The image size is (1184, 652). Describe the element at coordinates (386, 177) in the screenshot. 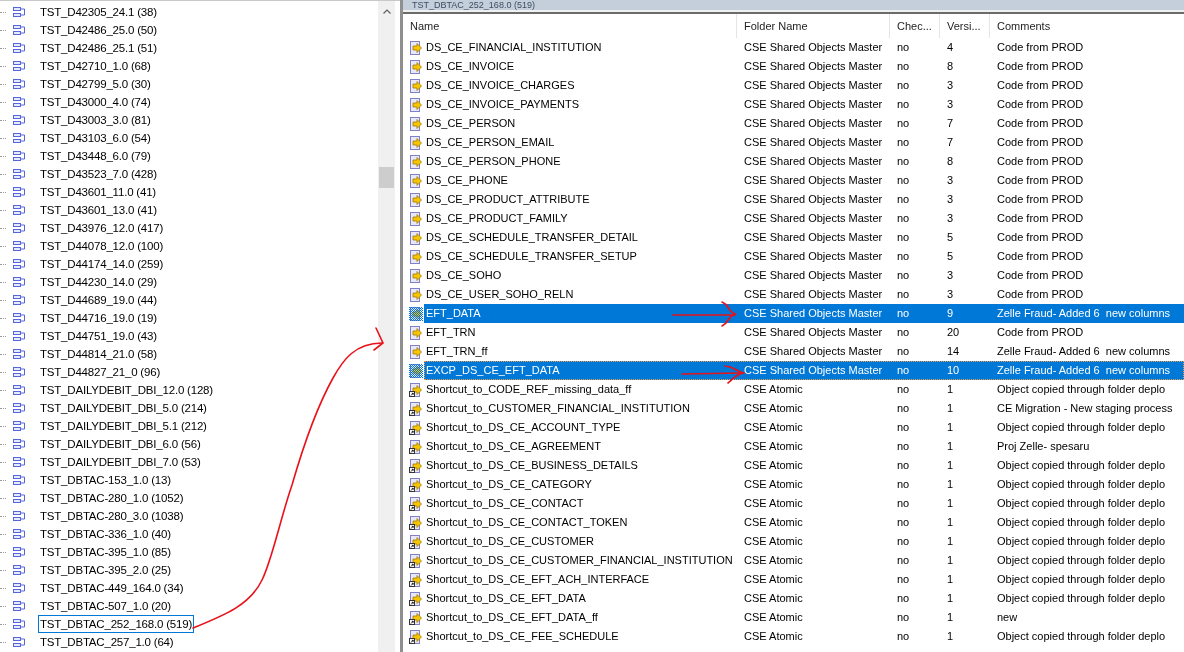

I see `scrollbar-thumb` at that location.